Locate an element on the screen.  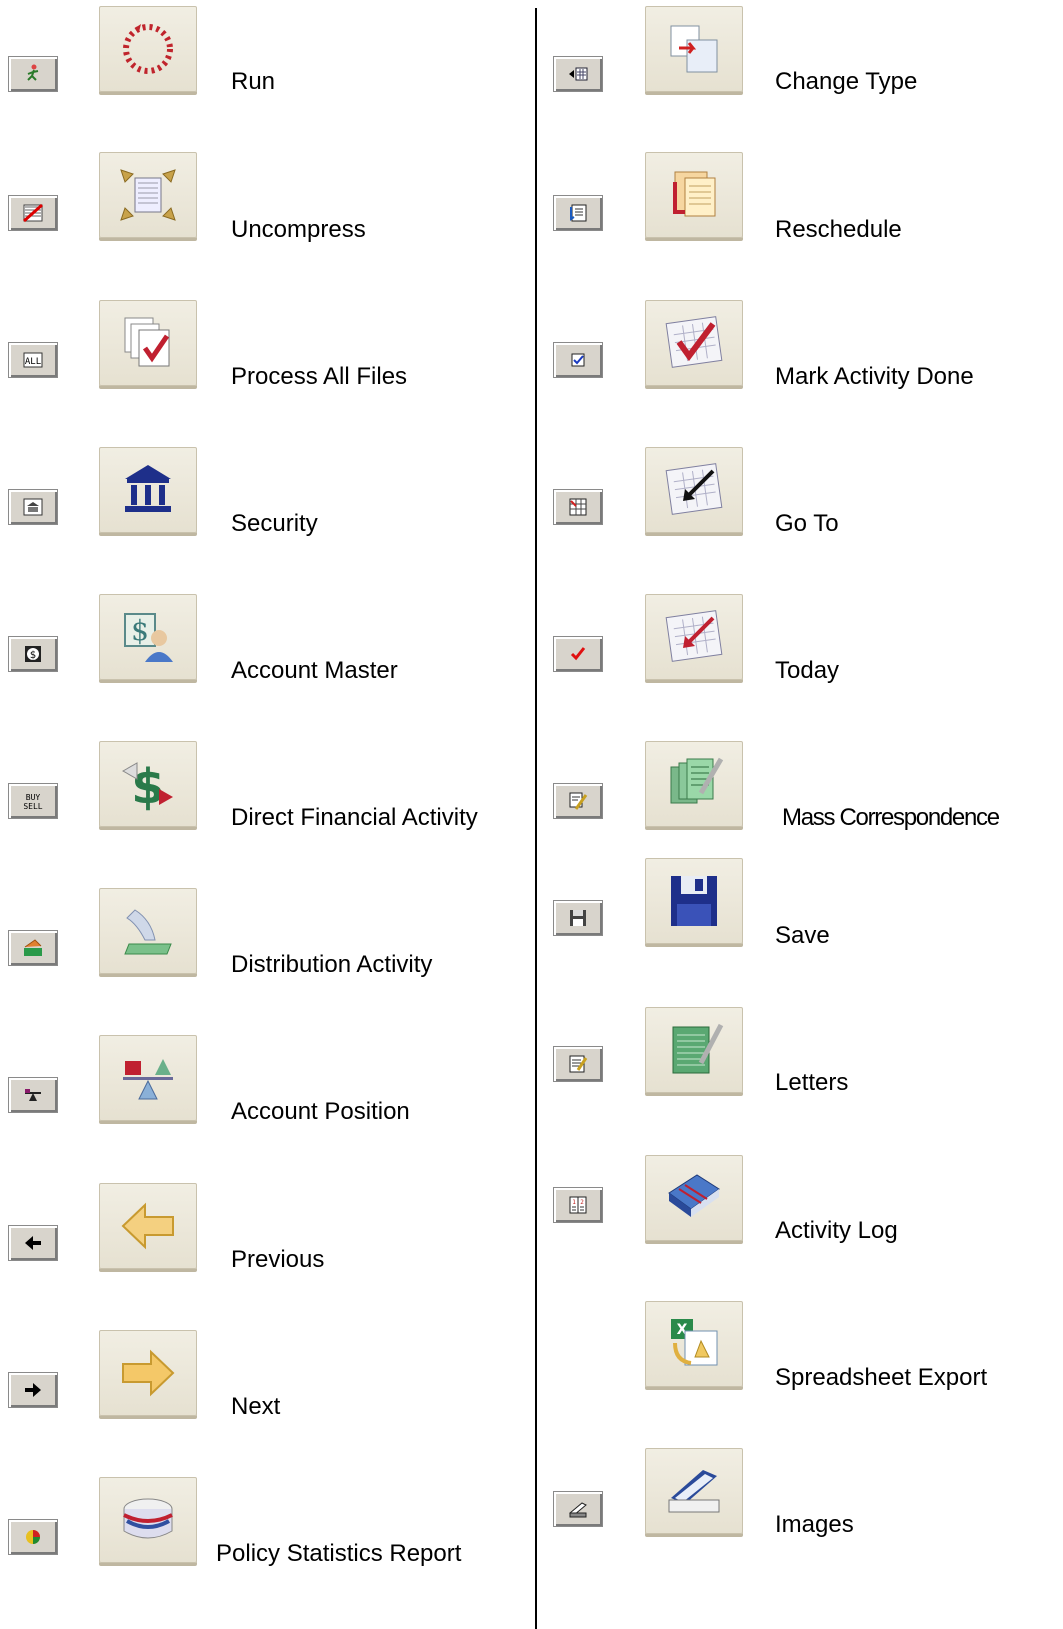
account-position-label: Account Position is located at coordinates (320, 1111).